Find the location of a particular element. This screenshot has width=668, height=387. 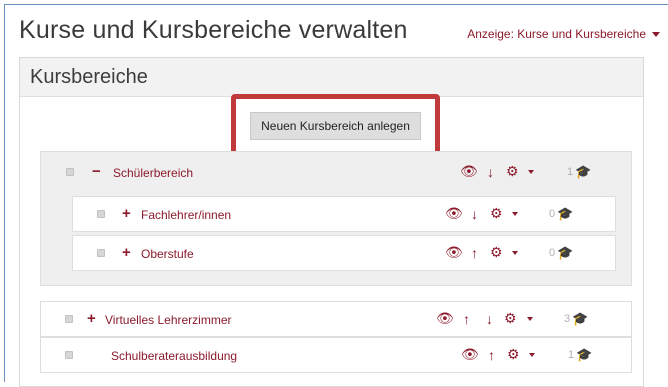

category-link: Schulberaterausbildung is located at coordinates (174, 356).